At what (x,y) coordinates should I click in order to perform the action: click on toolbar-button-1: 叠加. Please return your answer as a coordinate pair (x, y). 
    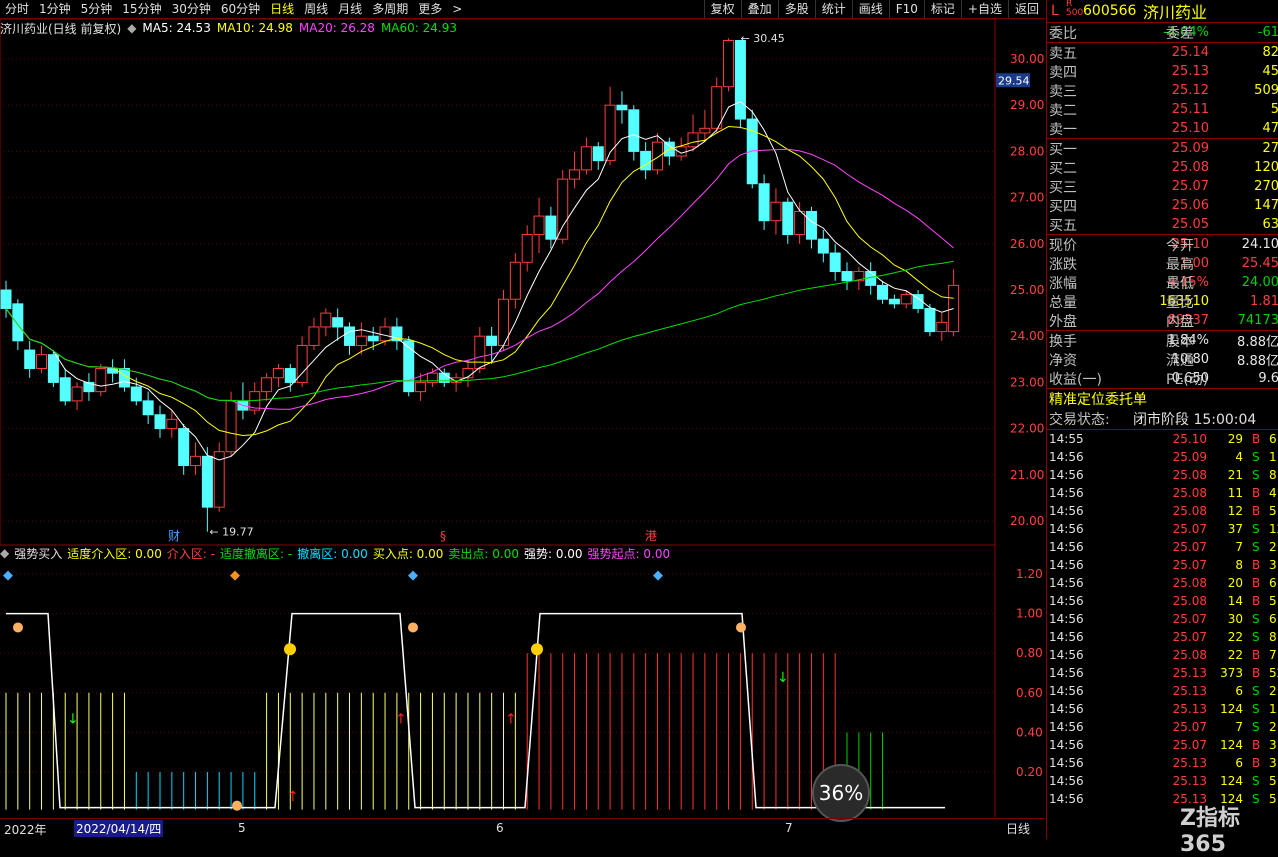
    Looking at the image, I should click on (759, 9).